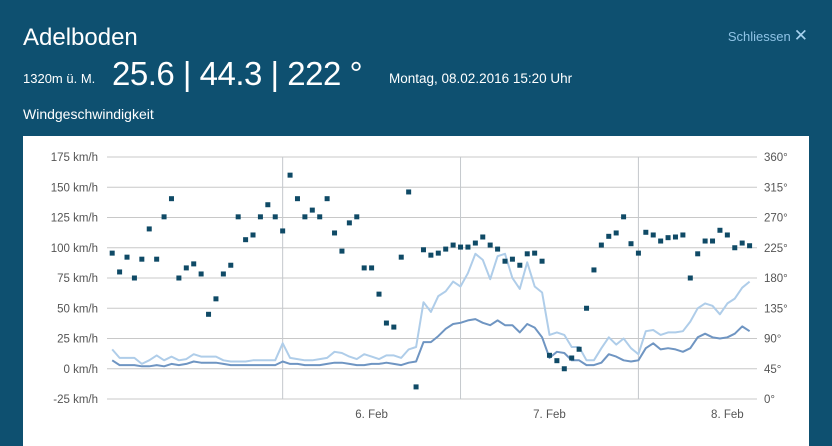  What do you see at coordinates (776, 188) in the screenshot?
I see `y-right-tick-label: 315°` at bounding box center [776, 188].